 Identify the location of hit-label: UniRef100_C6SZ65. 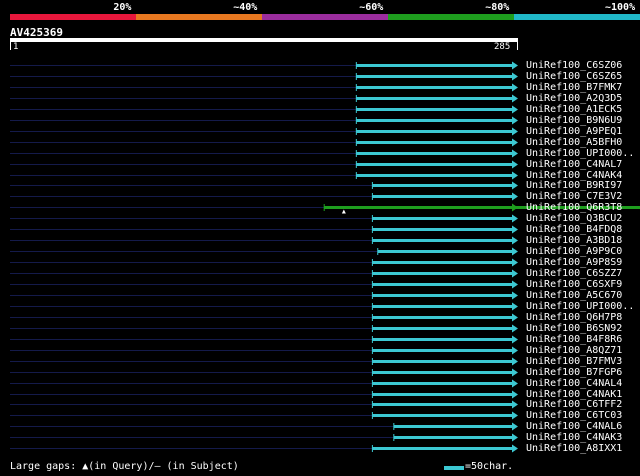
(574, 76).